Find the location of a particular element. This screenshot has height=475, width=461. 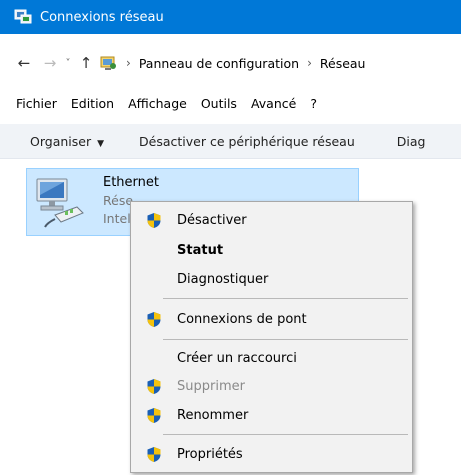

menu-item-create-shortcut: Créer un raccourci is located at coordinates (271, 358).